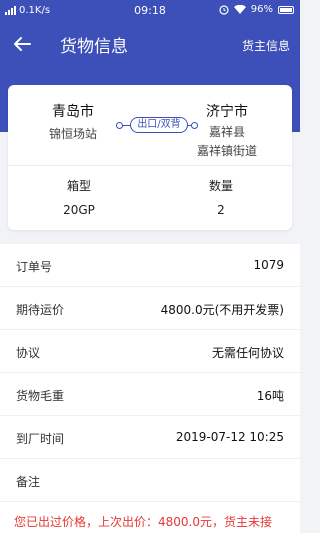 The image size is (320, 533). Describe the element at coordinates (72, 134) in the screenshot. I see `origin-station: 锦恒场站` at that location.